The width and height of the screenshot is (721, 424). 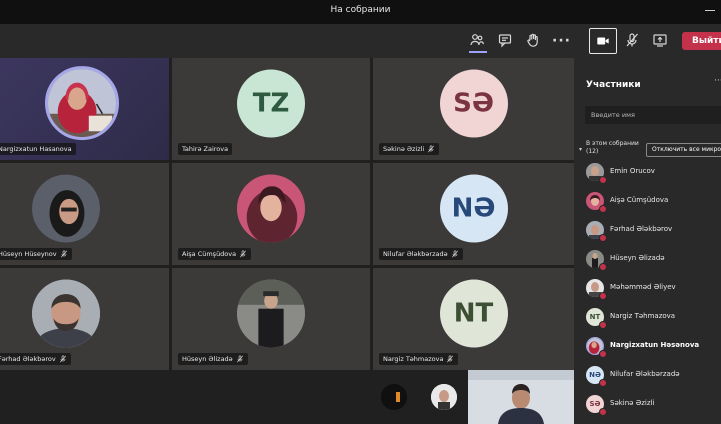 I want to click on participant-tile: NT Nargiz Təhmazova, so click(x=473, y=319).